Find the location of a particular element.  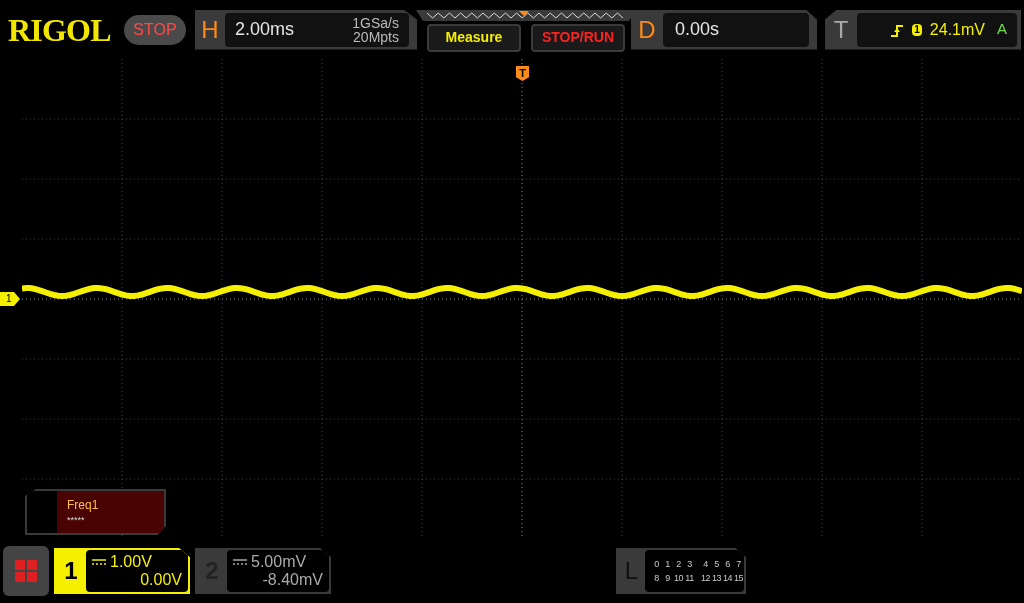

menu-button is located at coordinates (26, 571).